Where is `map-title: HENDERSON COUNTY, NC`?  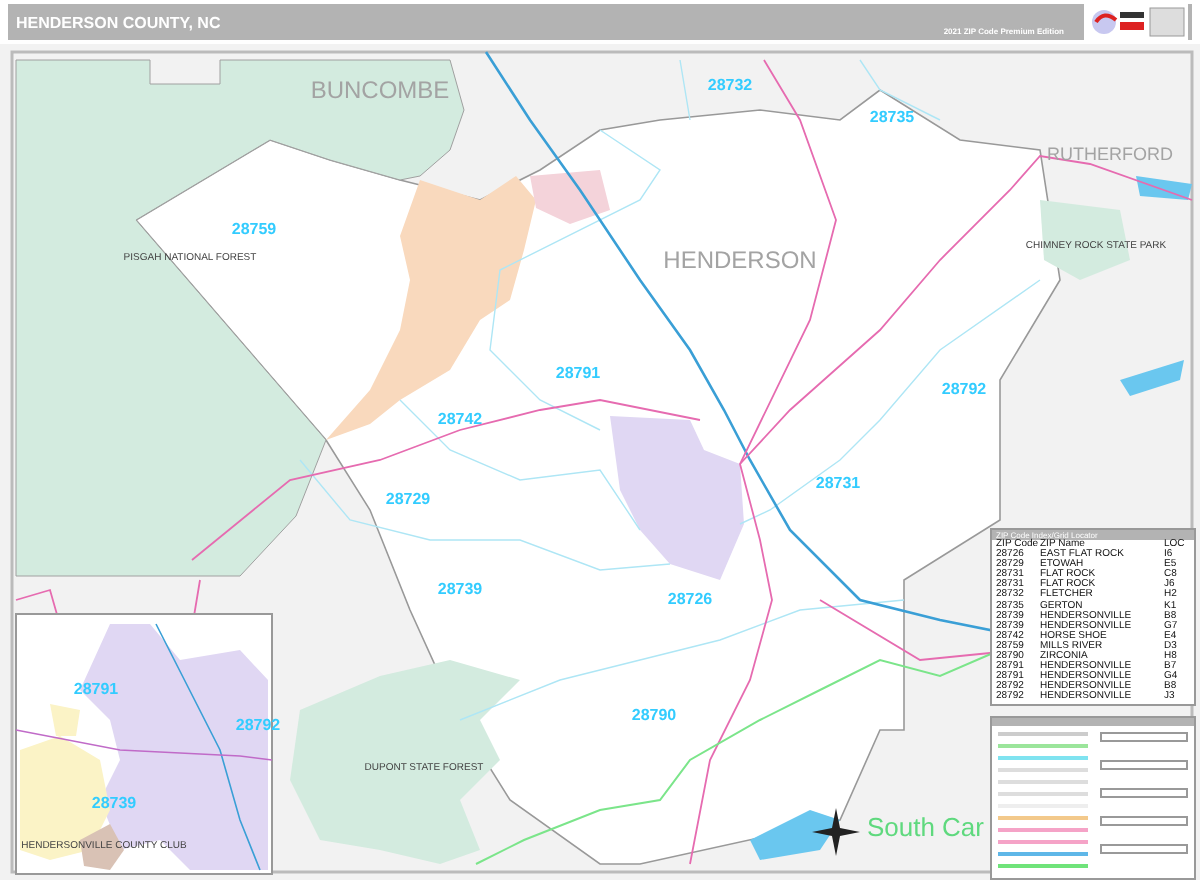
map-title: HENDERSON COUNTY, NC is located at coordinates (118, 22).